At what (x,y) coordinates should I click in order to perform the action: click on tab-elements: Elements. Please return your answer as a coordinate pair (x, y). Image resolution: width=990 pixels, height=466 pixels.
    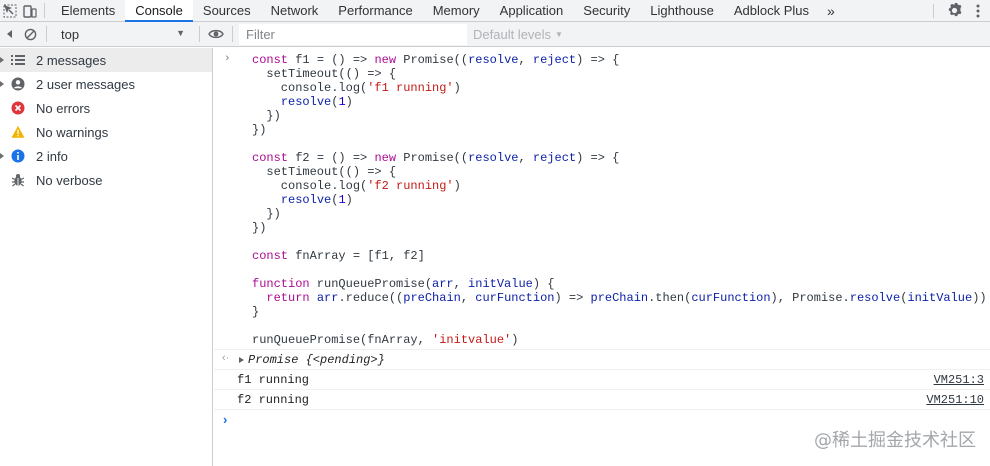
    Looking at the image, I should click on (88, 10).